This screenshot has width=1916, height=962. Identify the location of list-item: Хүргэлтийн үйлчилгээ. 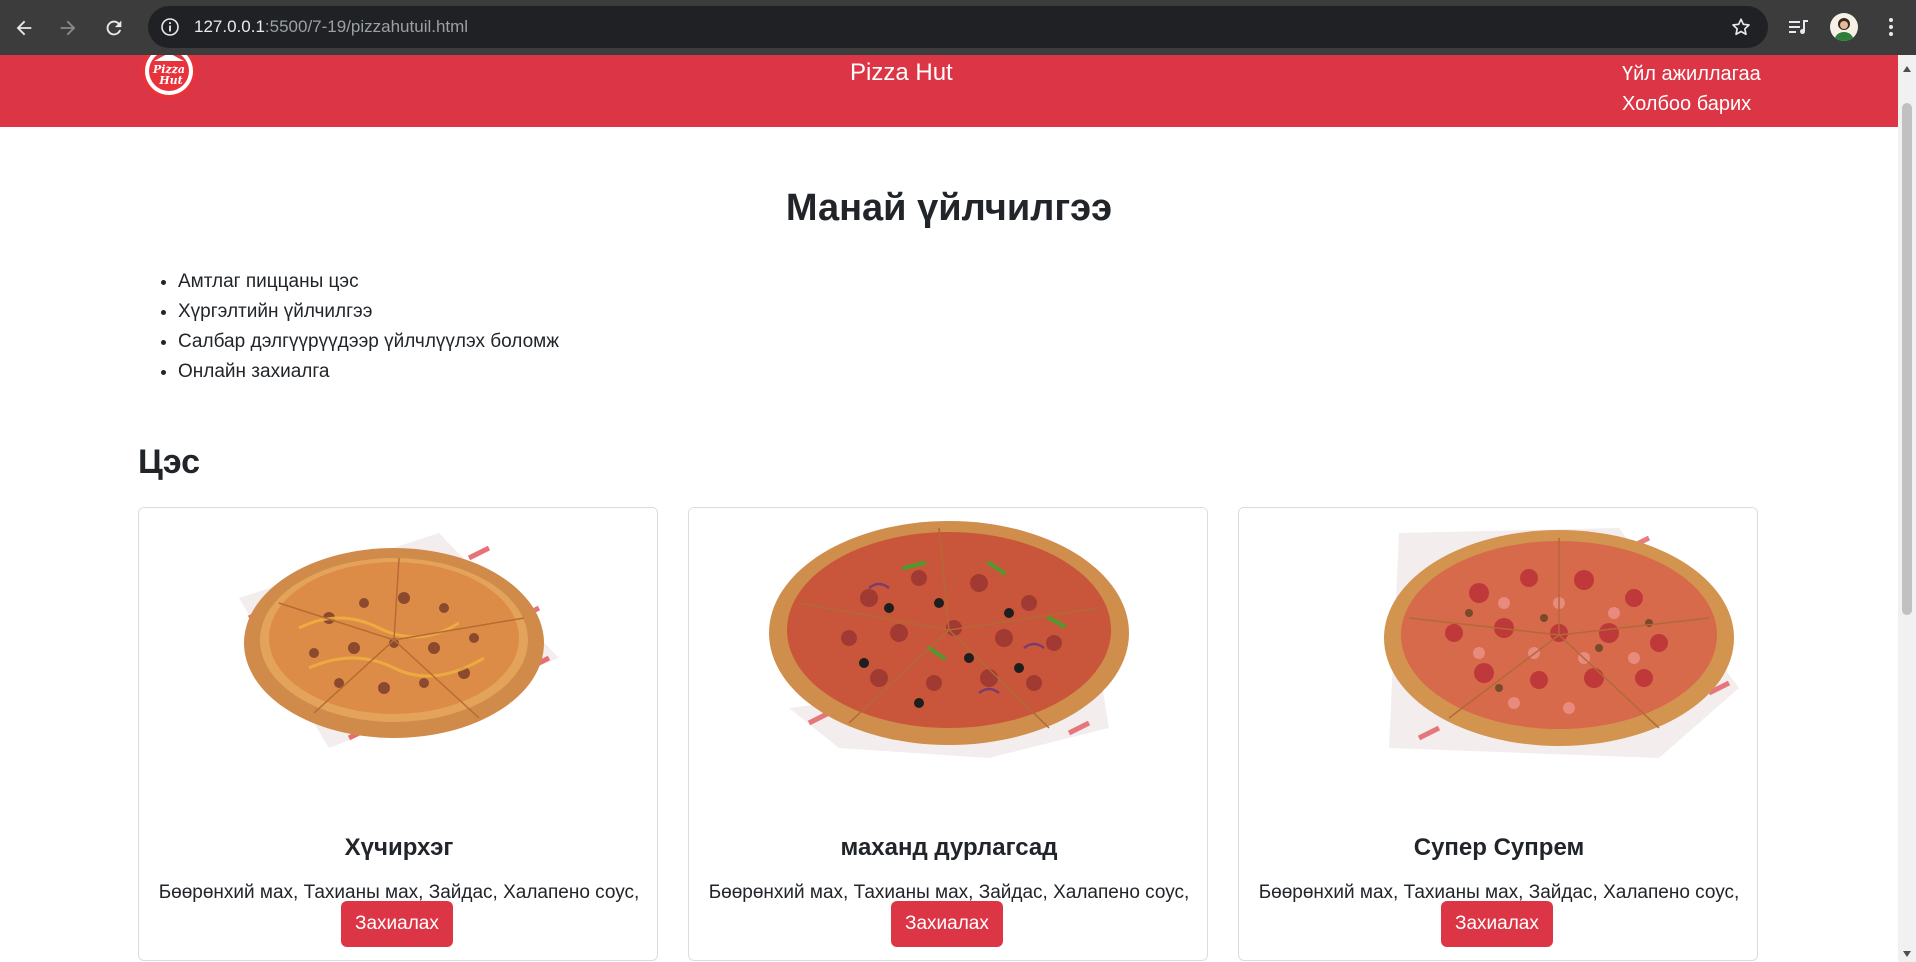
(368, 312).